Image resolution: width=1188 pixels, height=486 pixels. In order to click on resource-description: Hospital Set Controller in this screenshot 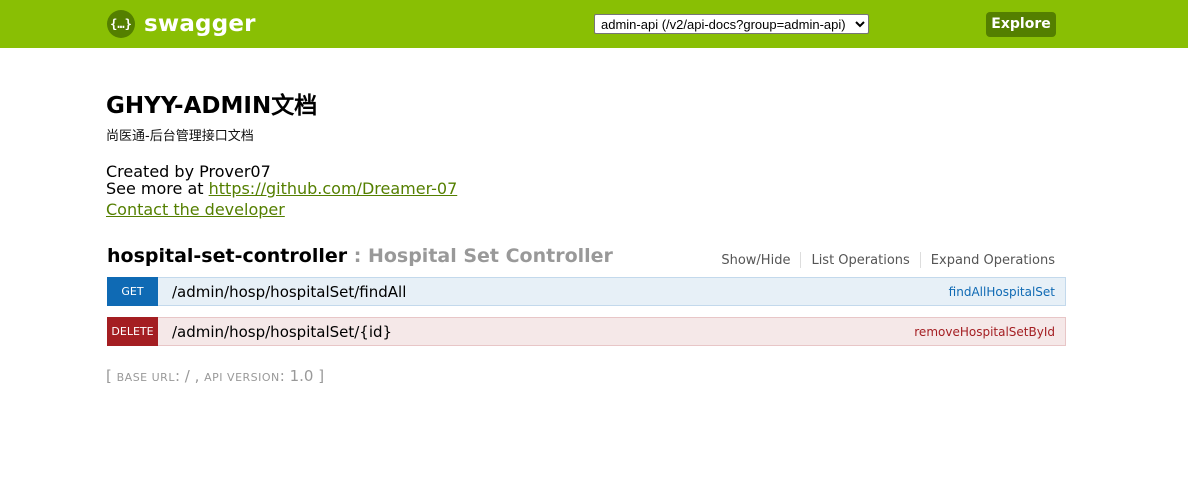, I will do `click(490, 256)`.